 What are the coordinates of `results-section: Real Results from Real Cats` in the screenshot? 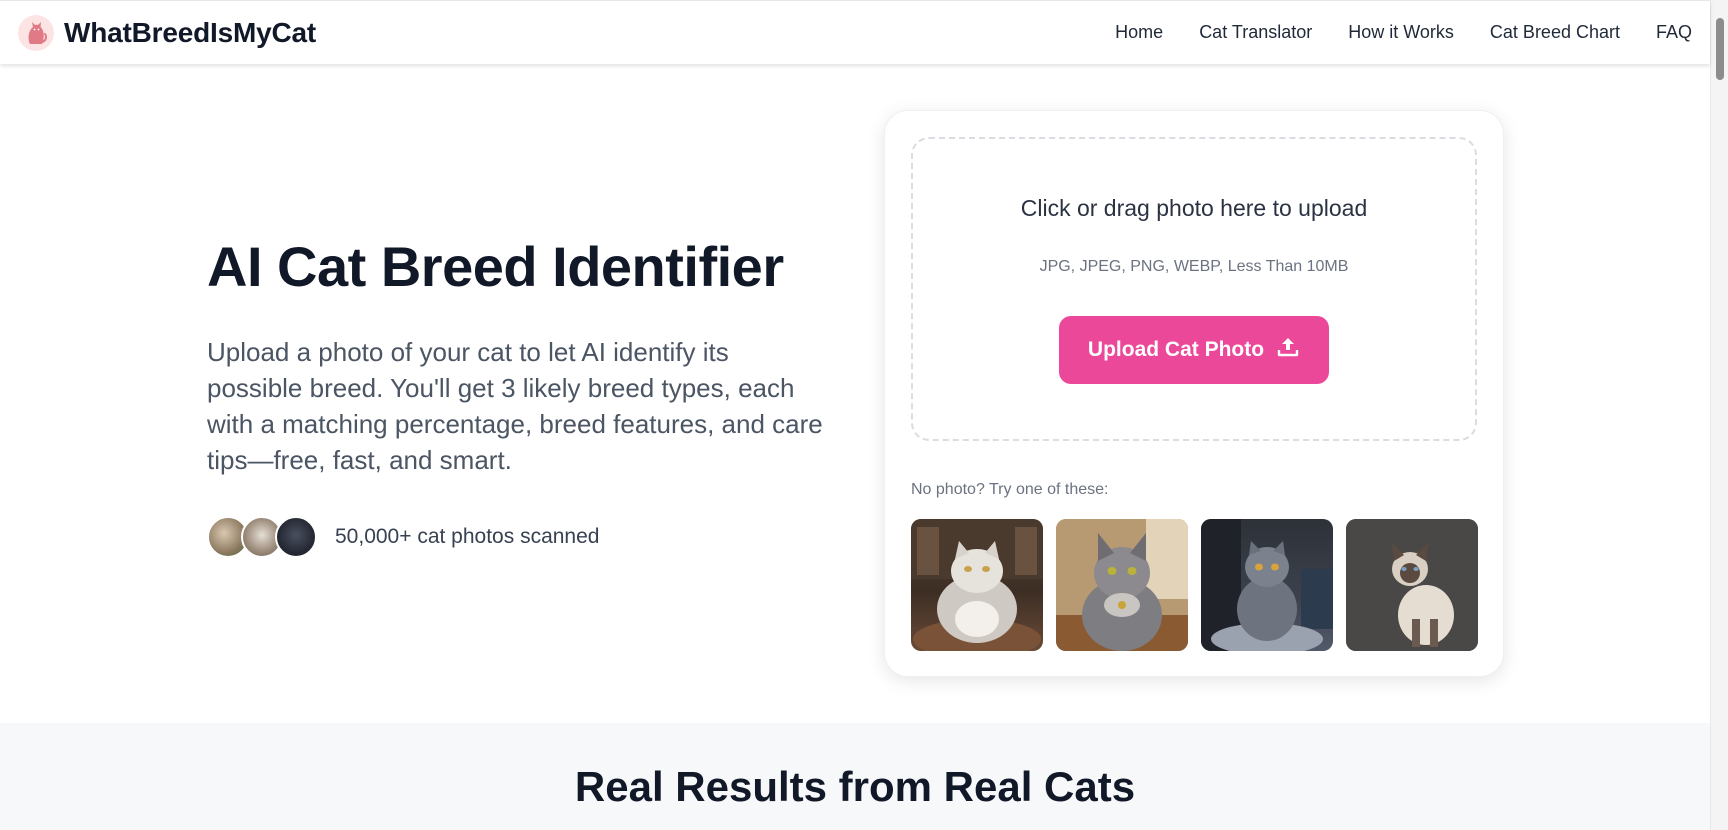 It's located at (855, 776).